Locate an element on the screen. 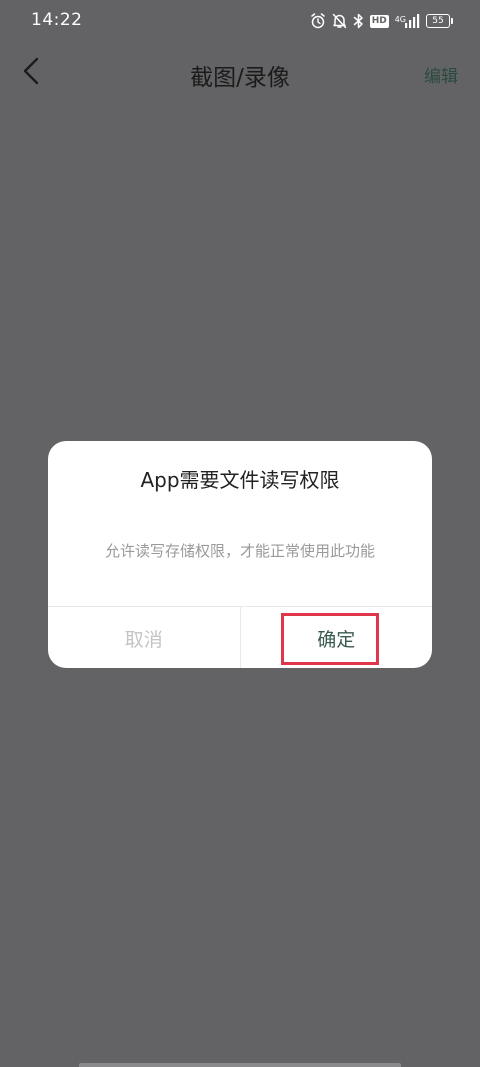 This screenshot has width=480, height=1067. status-time: 14:22 is located at coordinates (57, 20).